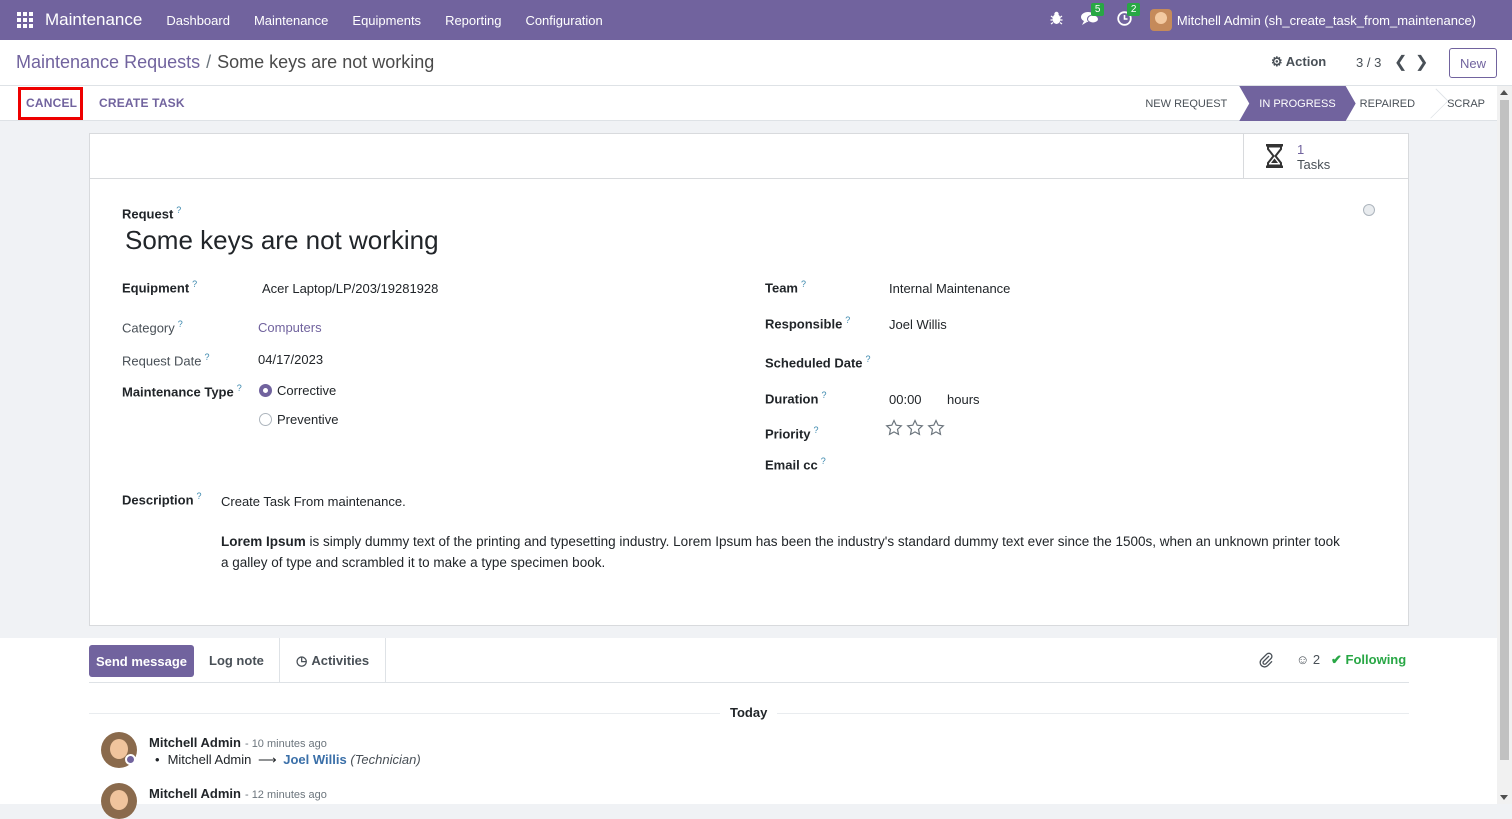 The image size is (1512, 819). I want to click on preventive-option-label: Preventive, so click(307, 419).